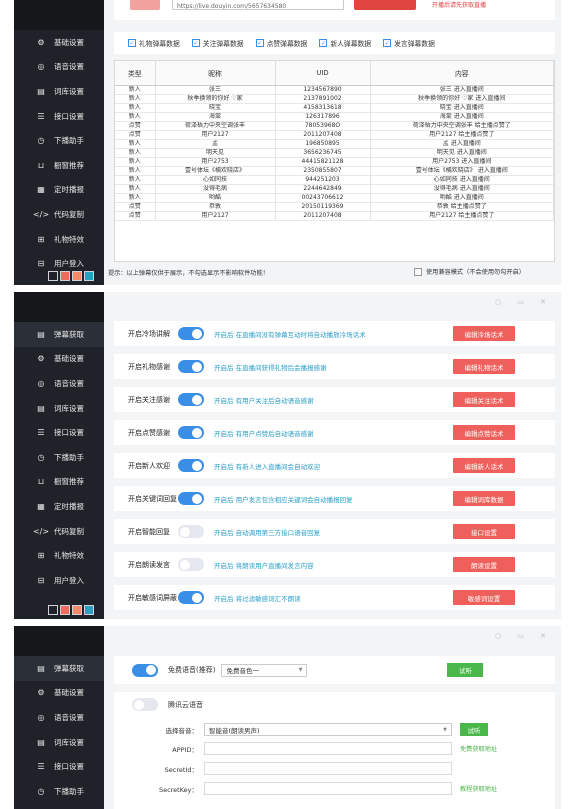 Image resolution: width=569 pixels, height=809 pixels. I want to click on database-icon: ▤, so click(41, 742).